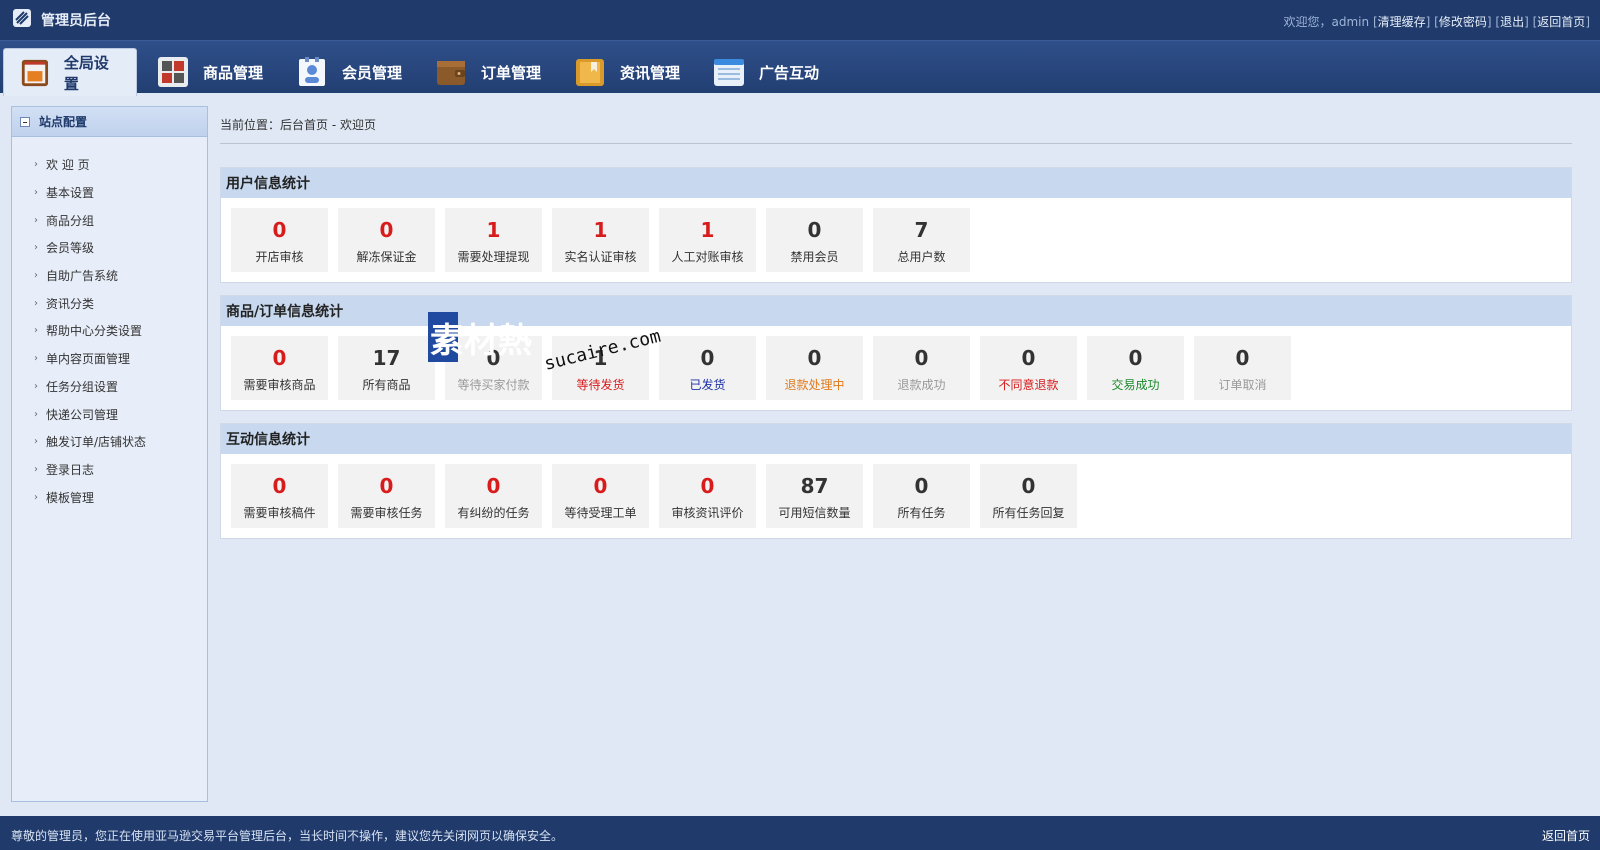 This screenshot has width=1600, height=850. I want to click on wallet-icon, so click(451, 73).